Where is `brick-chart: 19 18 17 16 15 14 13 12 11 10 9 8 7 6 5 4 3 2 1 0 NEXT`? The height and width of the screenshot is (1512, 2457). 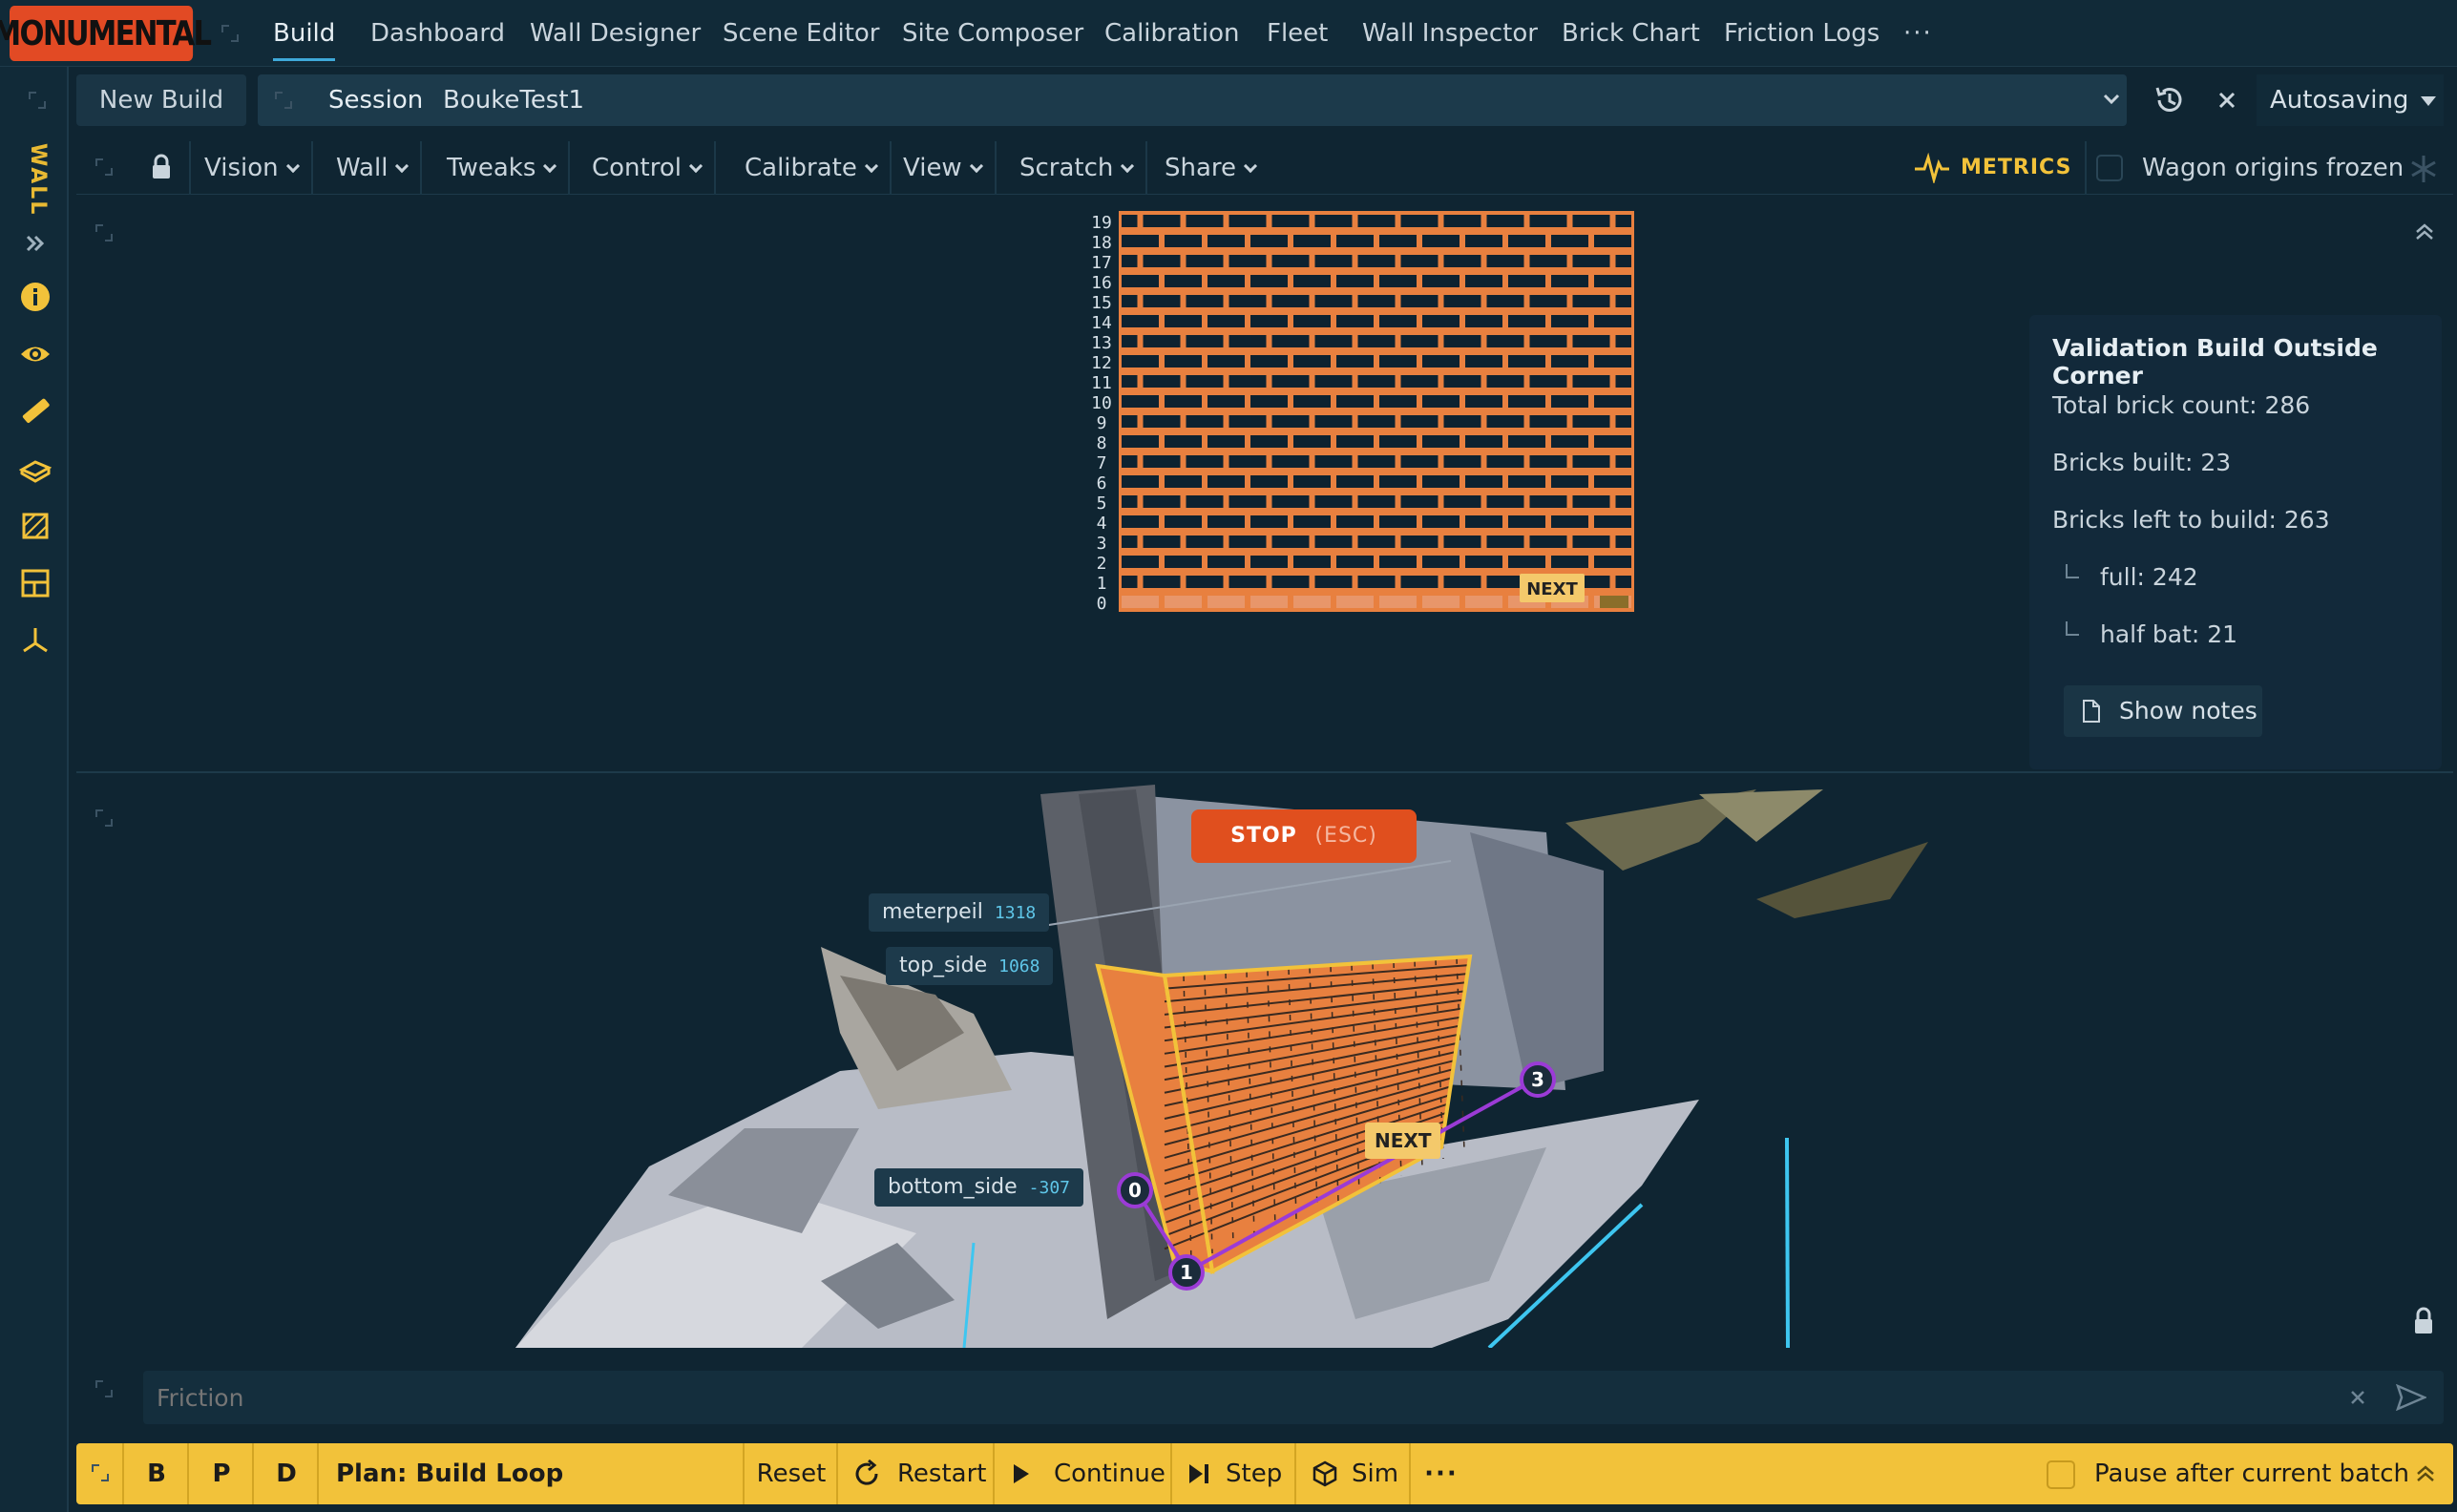
brick-chart: 19 18 17 16 15 14 13 12 11 10 9 8 7 6 5 4 3 2 1 0 NEXT is located at coordinates (1346, 411).